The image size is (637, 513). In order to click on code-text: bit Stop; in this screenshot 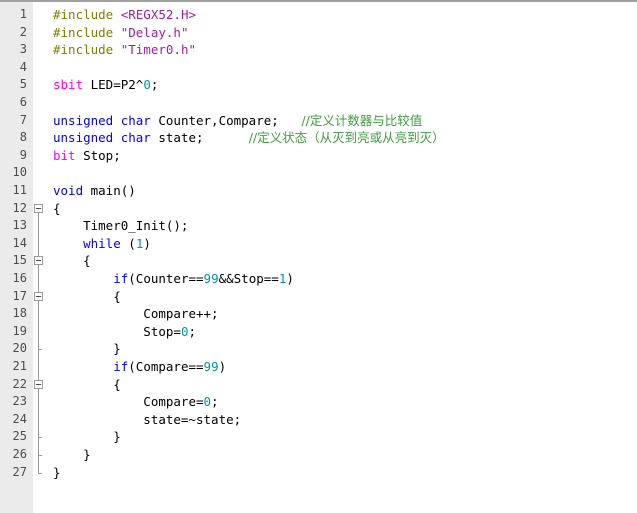, I will do `click(87, 156)`.